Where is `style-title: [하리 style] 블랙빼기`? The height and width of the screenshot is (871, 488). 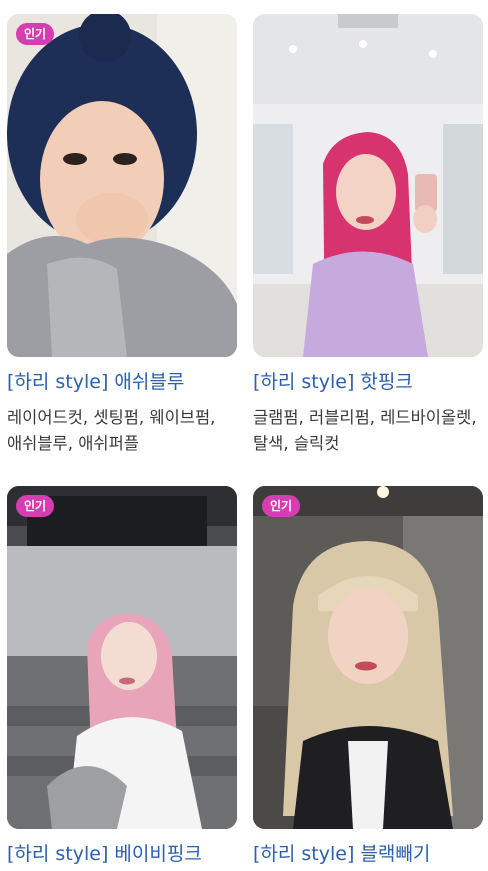
style-title: [하리 style] 블랙빼기 is located at coordinates (368, 854).